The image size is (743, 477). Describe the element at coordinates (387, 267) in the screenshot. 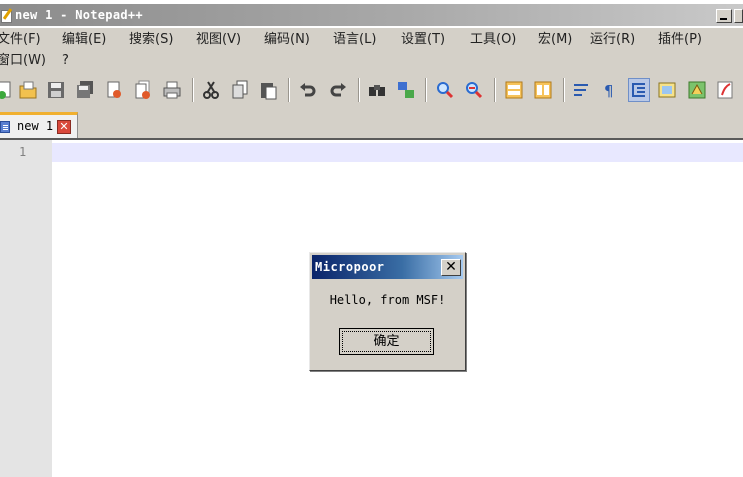

I see `dialog-title-bar: Micropoor ✕` at that location.